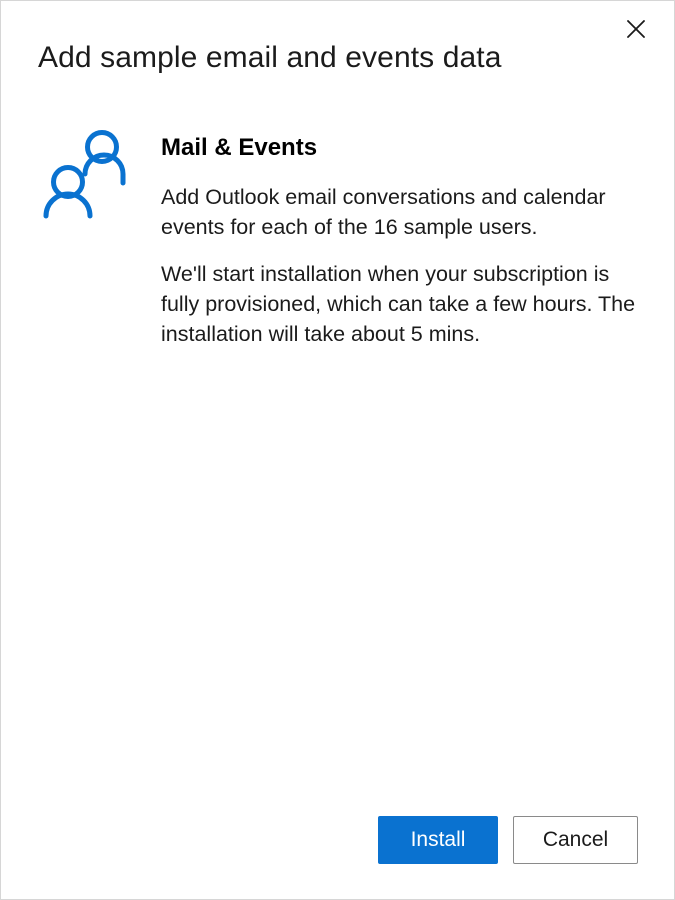 The width and height of the screenshot is (675, 900). Describe the element at coordinates (239, 147) in the screenshot. I see `section-heading: Mail & Events` at that location.